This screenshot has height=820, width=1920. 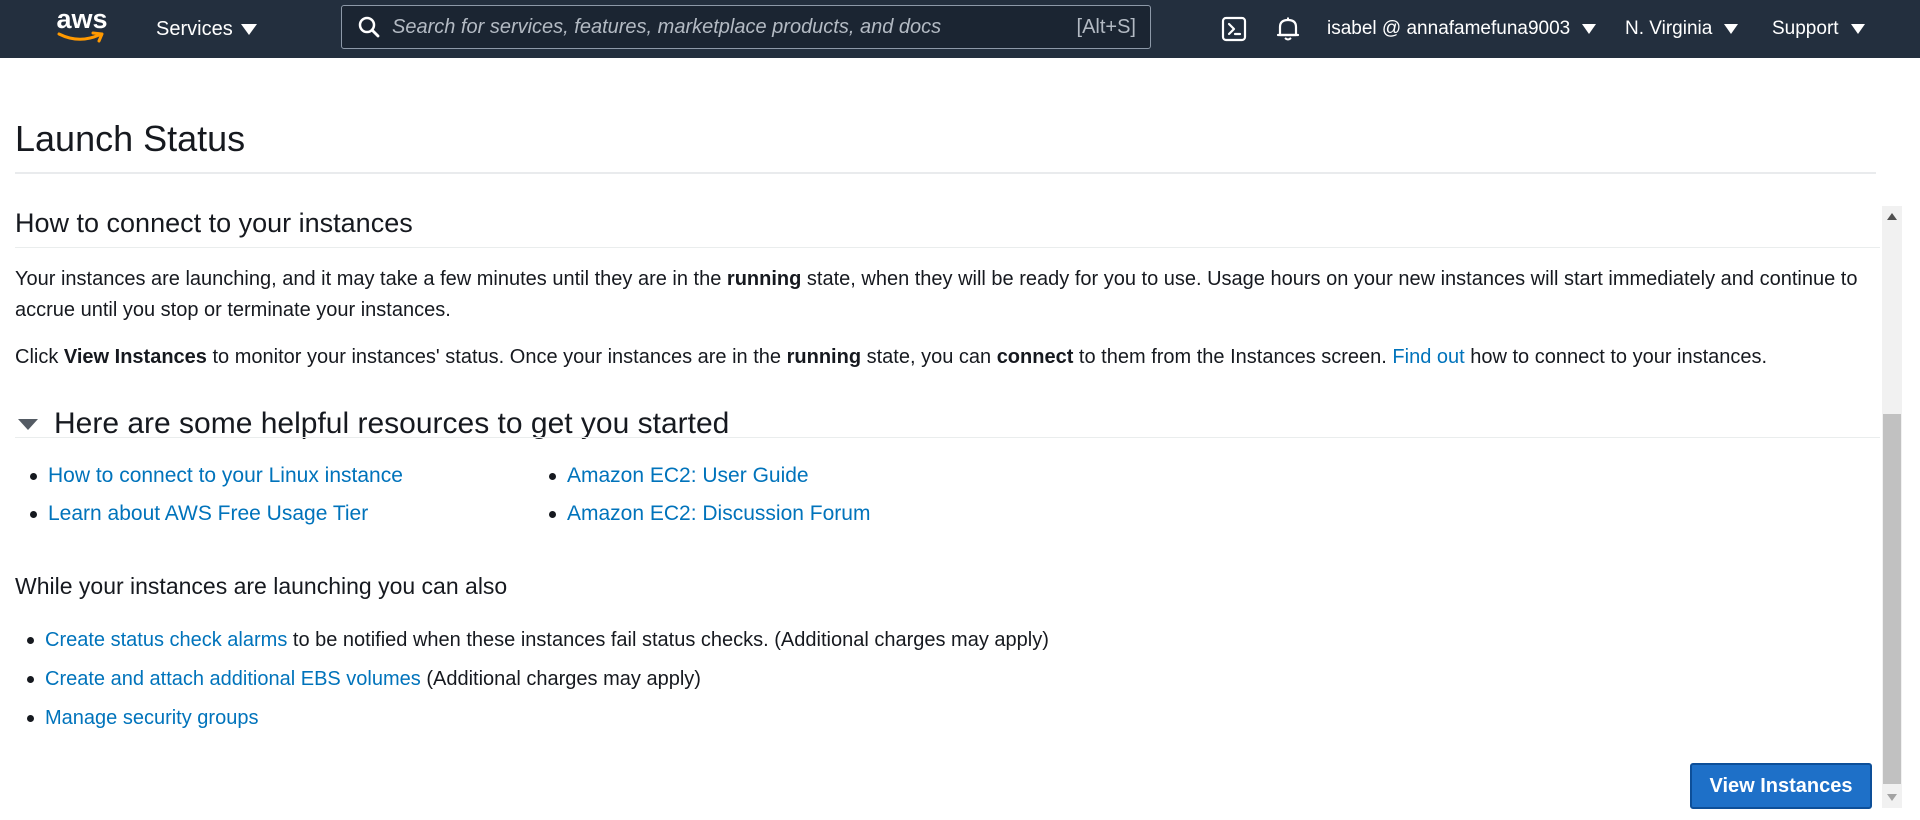 I want to click on list-item: Amazon EC2: Discussion Forum, so click(x=702, y=520).